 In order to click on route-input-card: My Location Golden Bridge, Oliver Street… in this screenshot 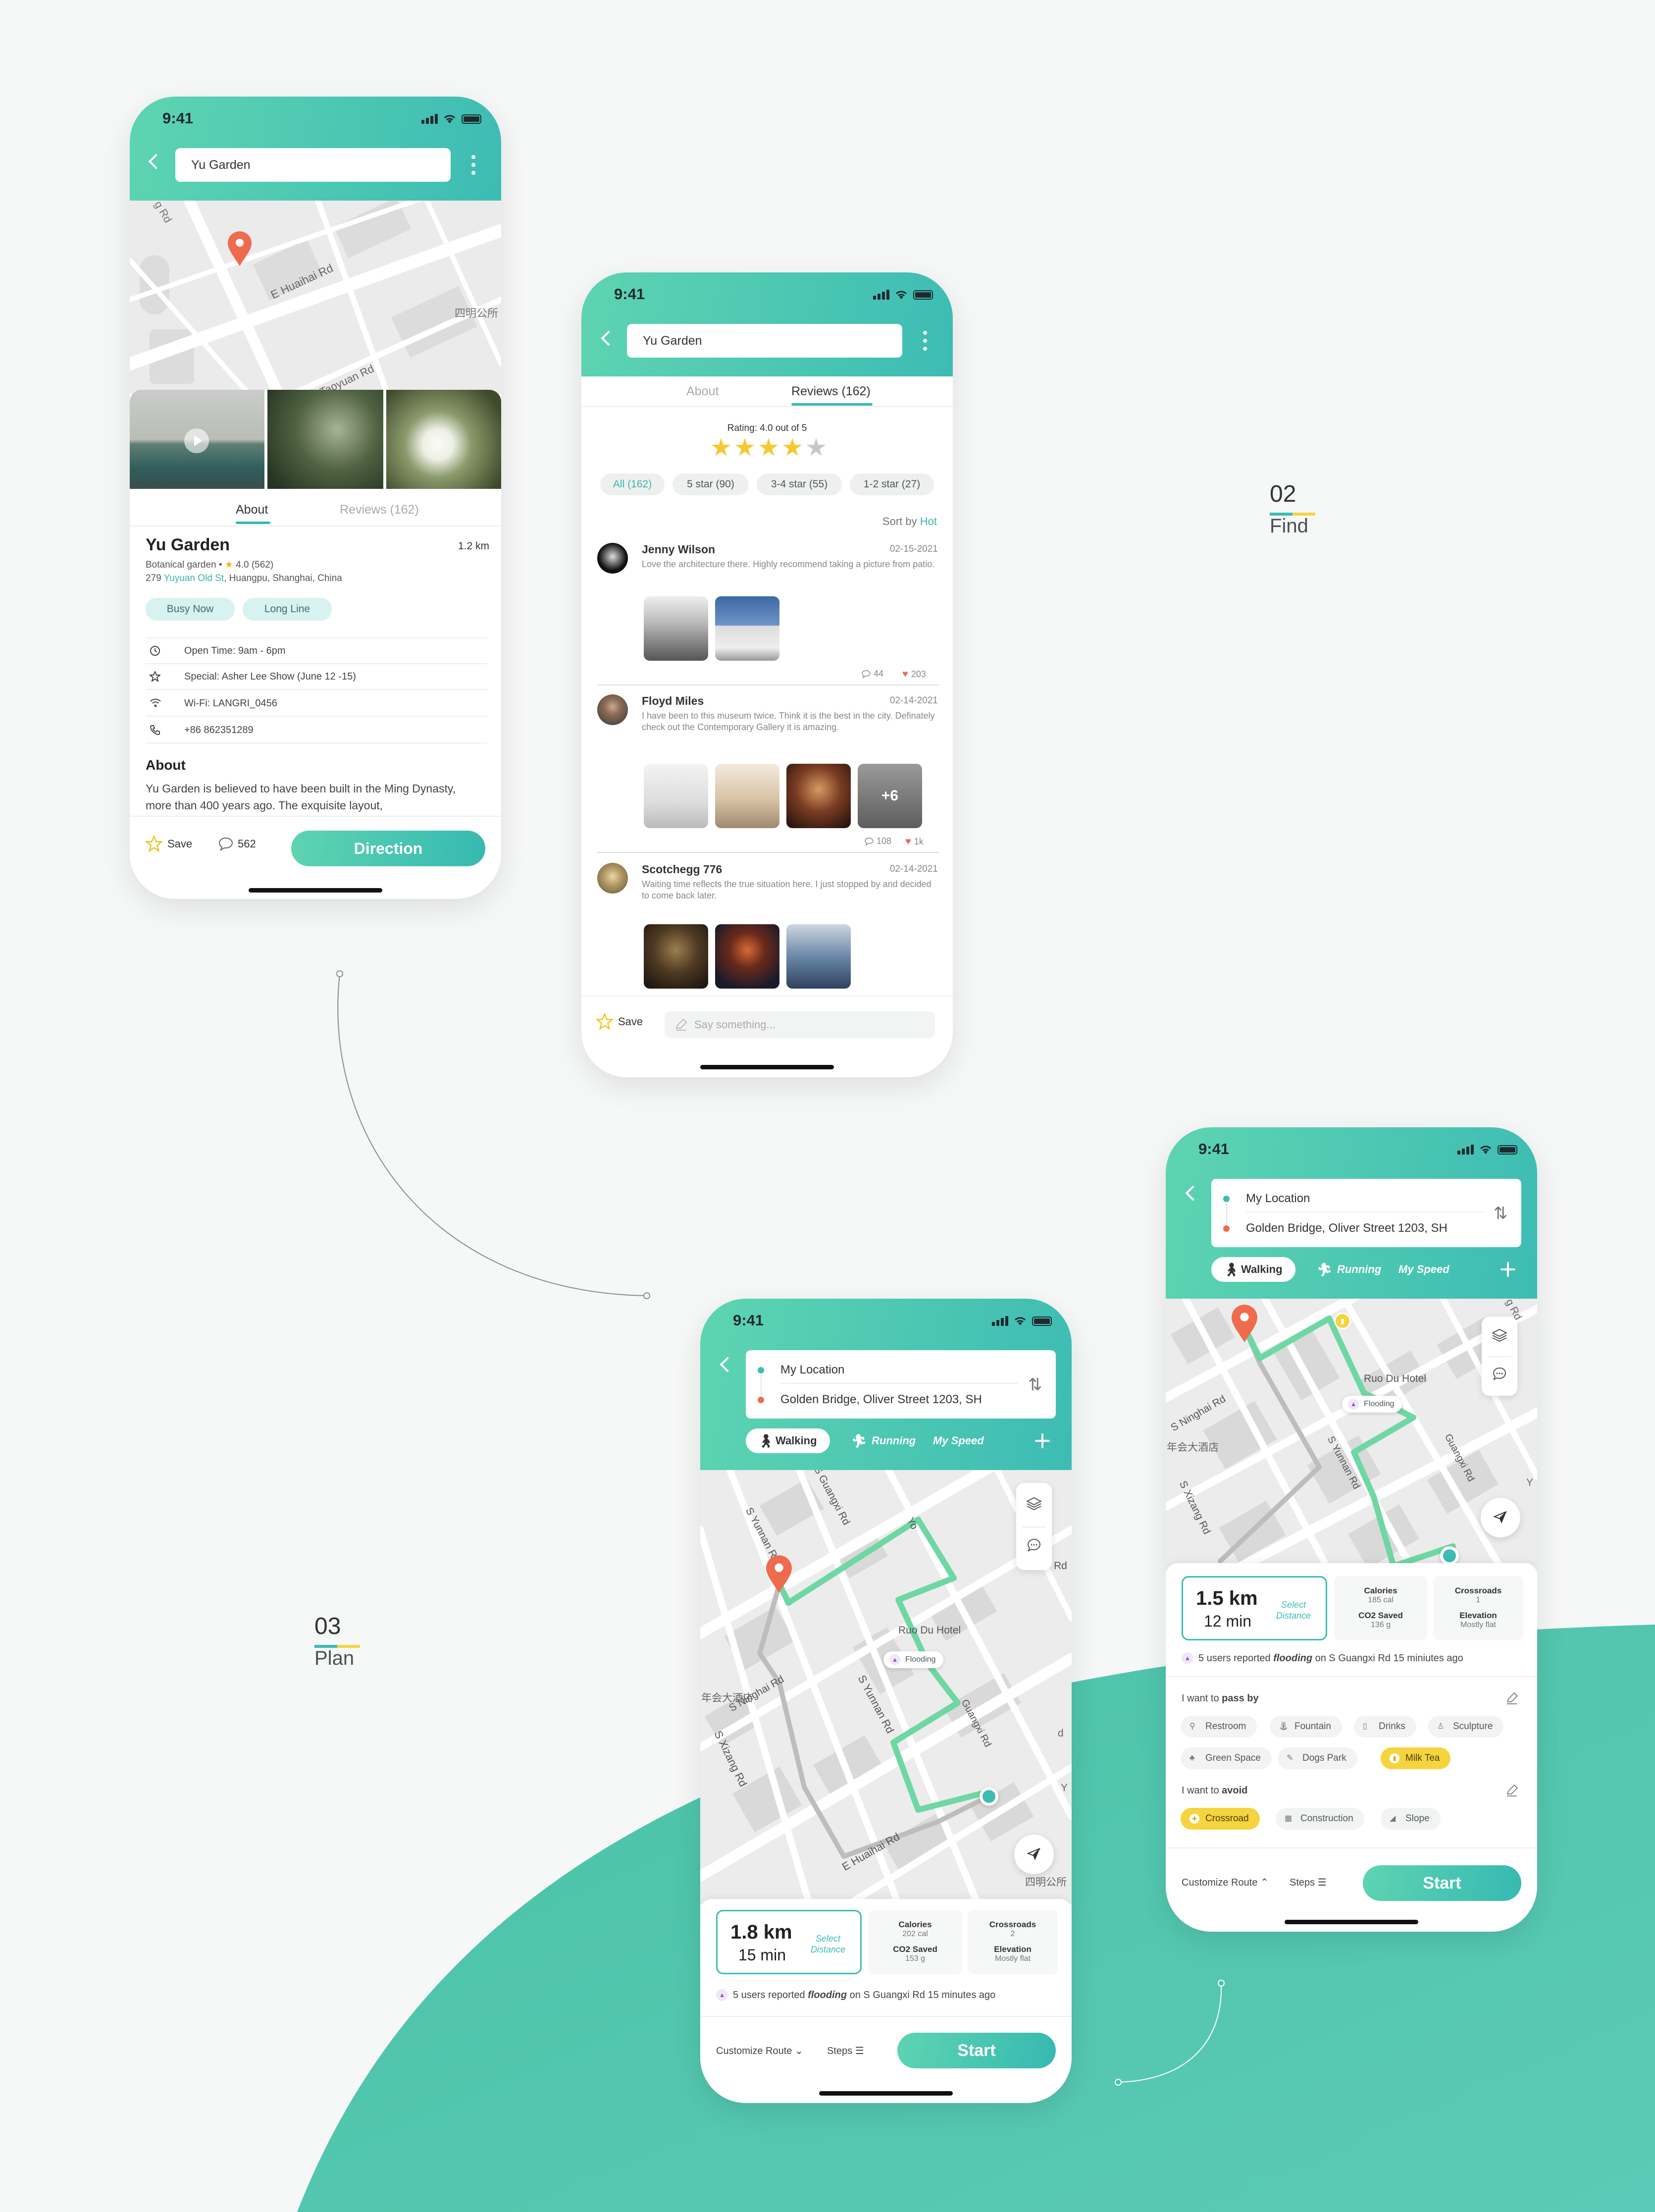, I will do `click(901, 1384)`.